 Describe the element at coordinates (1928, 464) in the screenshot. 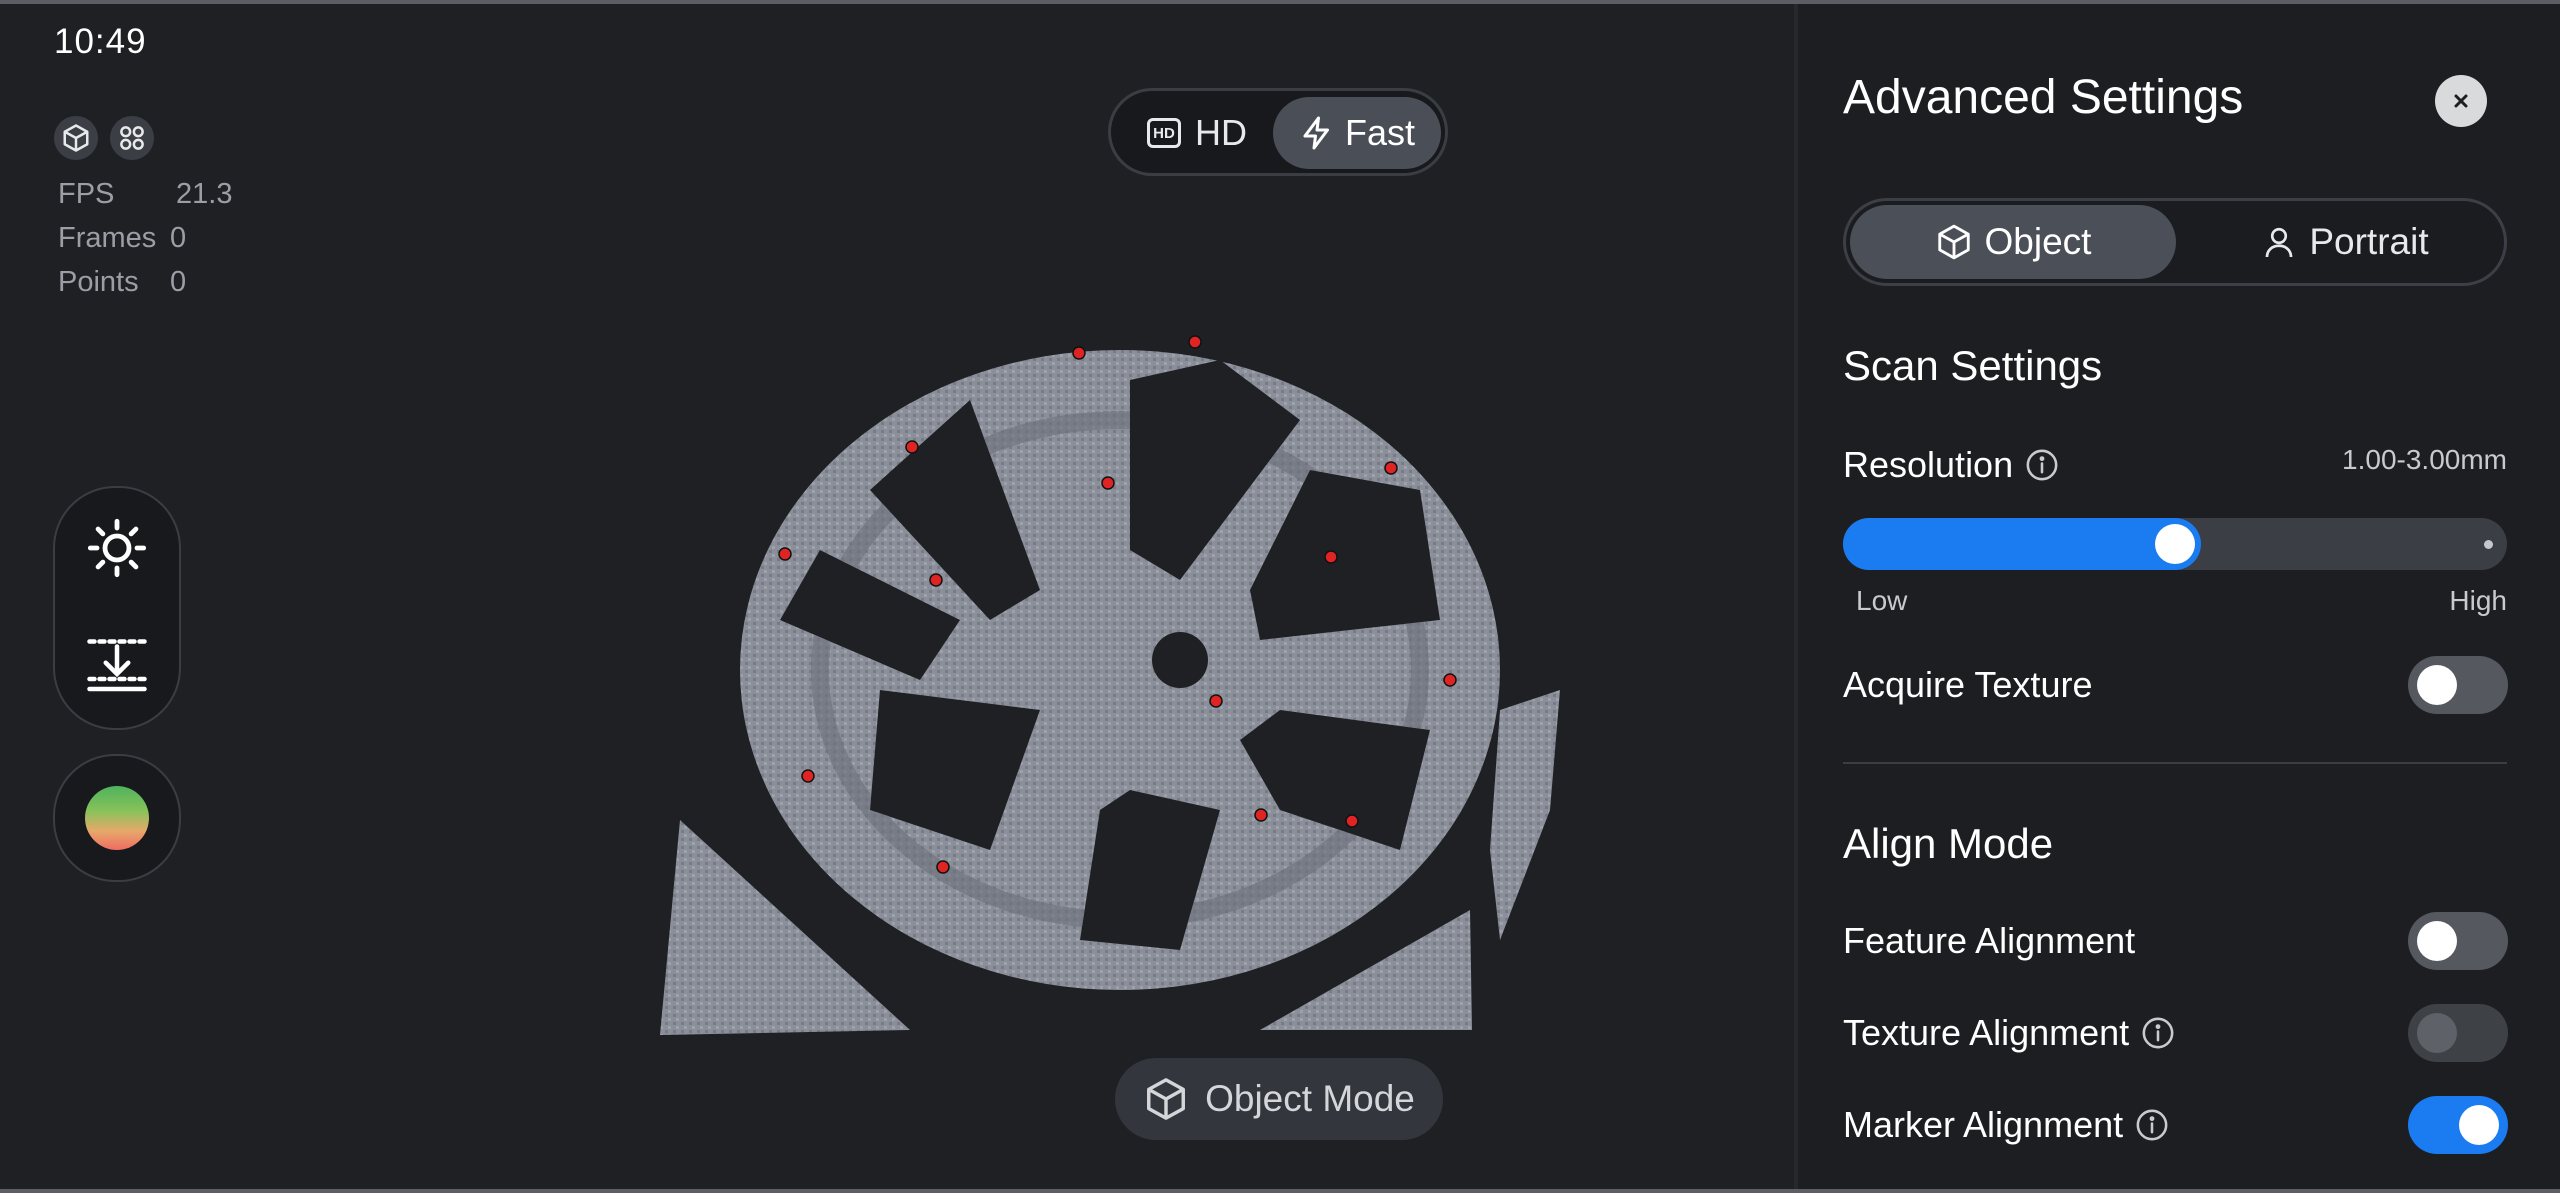

I see `resolution-label: Resolution` at that location.